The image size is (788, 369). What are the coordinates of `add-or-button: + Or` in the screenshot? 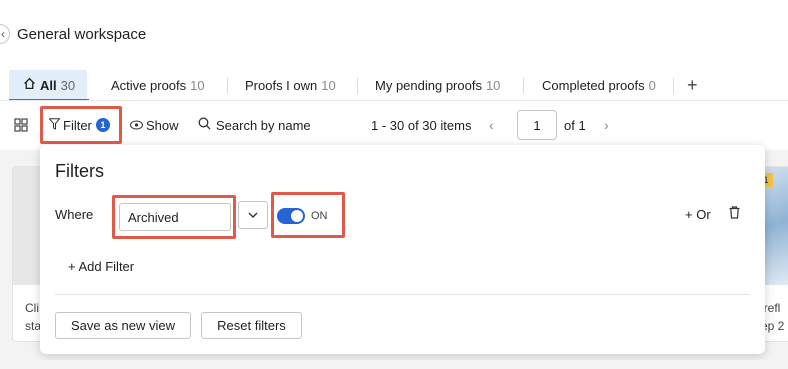 It's located at (698, 214).